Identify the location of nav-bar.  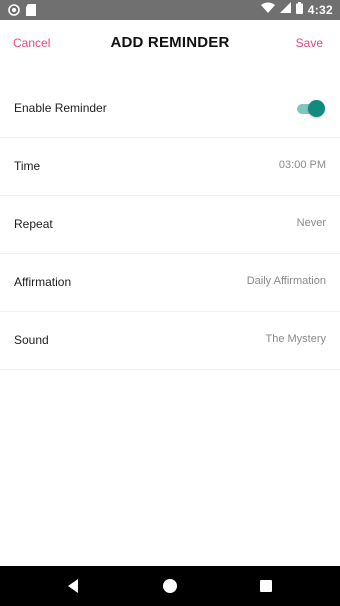
(170, 586).